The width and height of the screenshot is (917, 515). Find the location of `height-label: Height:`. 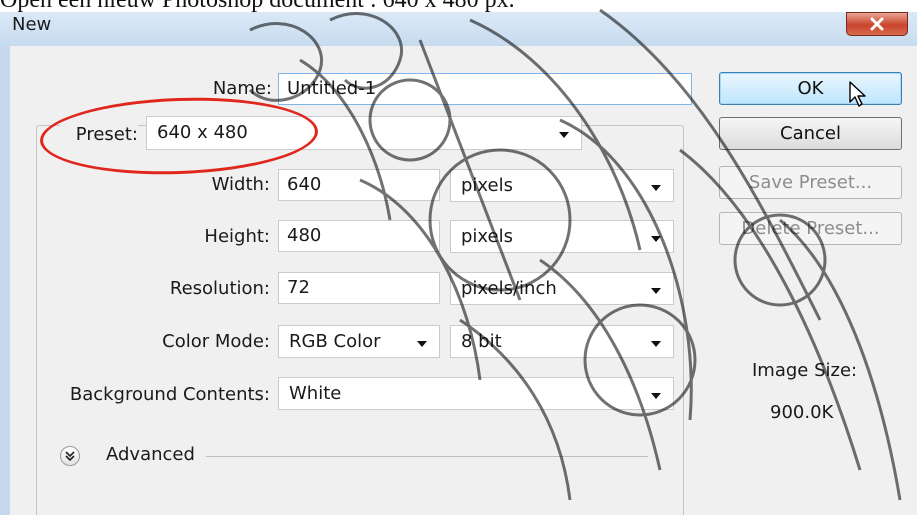

height-label: Height: is located at coordinates (237, 236).